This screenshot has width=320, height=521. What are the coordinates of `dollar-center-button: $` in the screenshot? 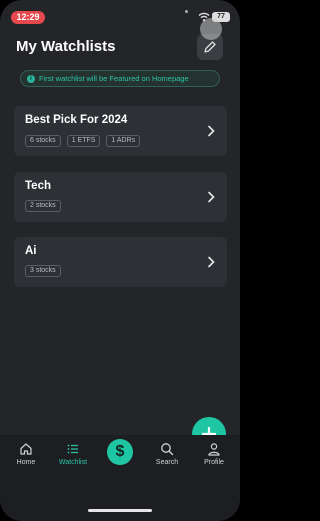 It's located at (120, 452).